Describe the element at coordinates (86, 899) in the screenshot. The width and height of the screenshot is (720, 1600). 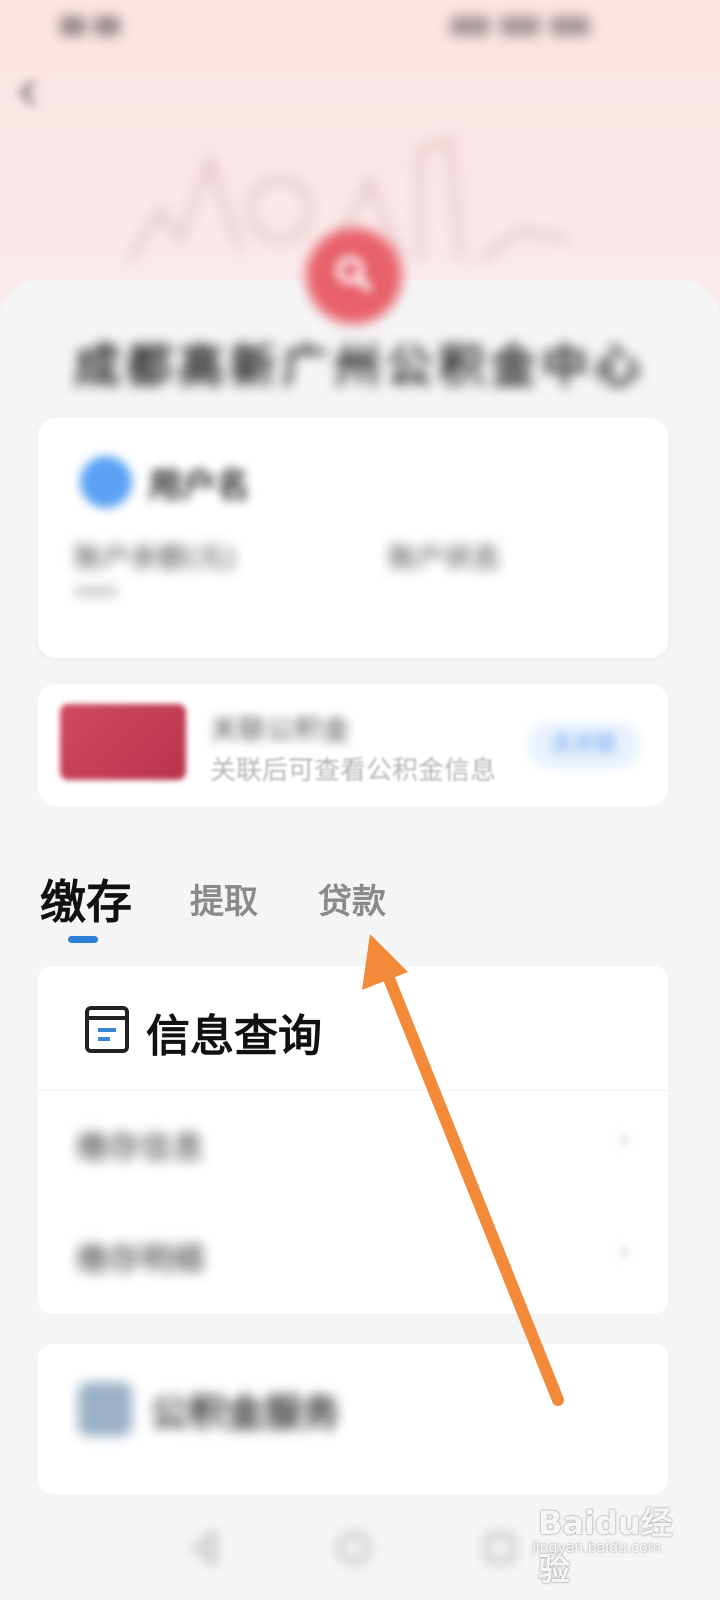
I see `tab-deposit: 缴存` at that location.